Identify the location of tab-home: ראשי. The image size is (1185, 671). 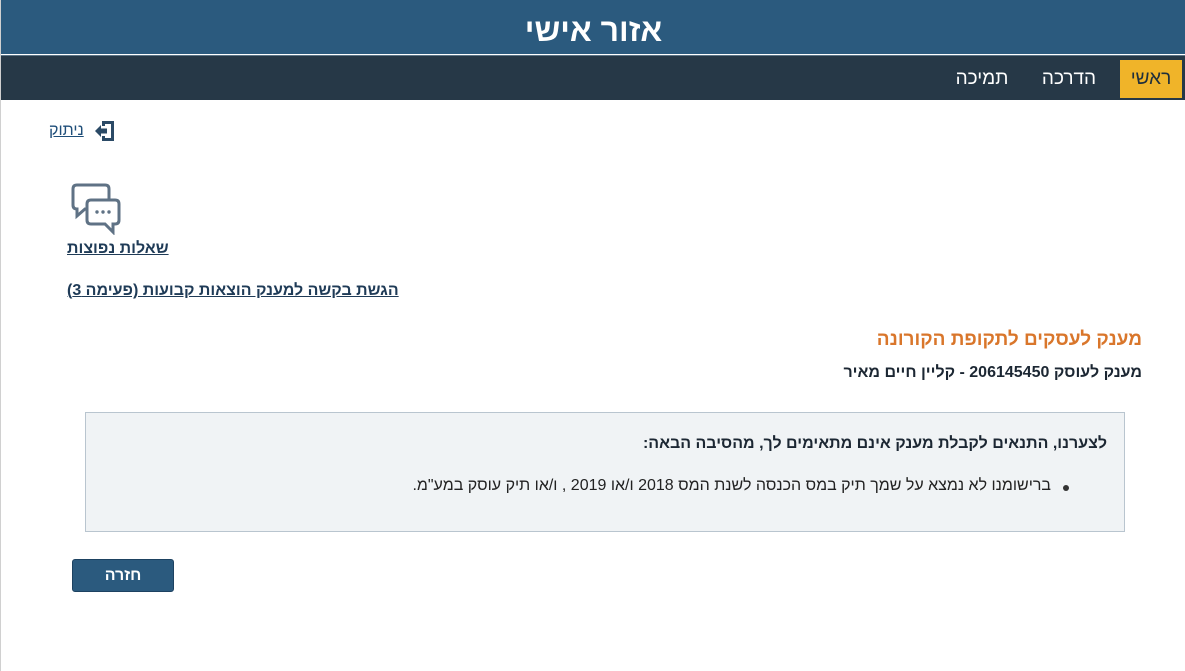
(1151, 79).